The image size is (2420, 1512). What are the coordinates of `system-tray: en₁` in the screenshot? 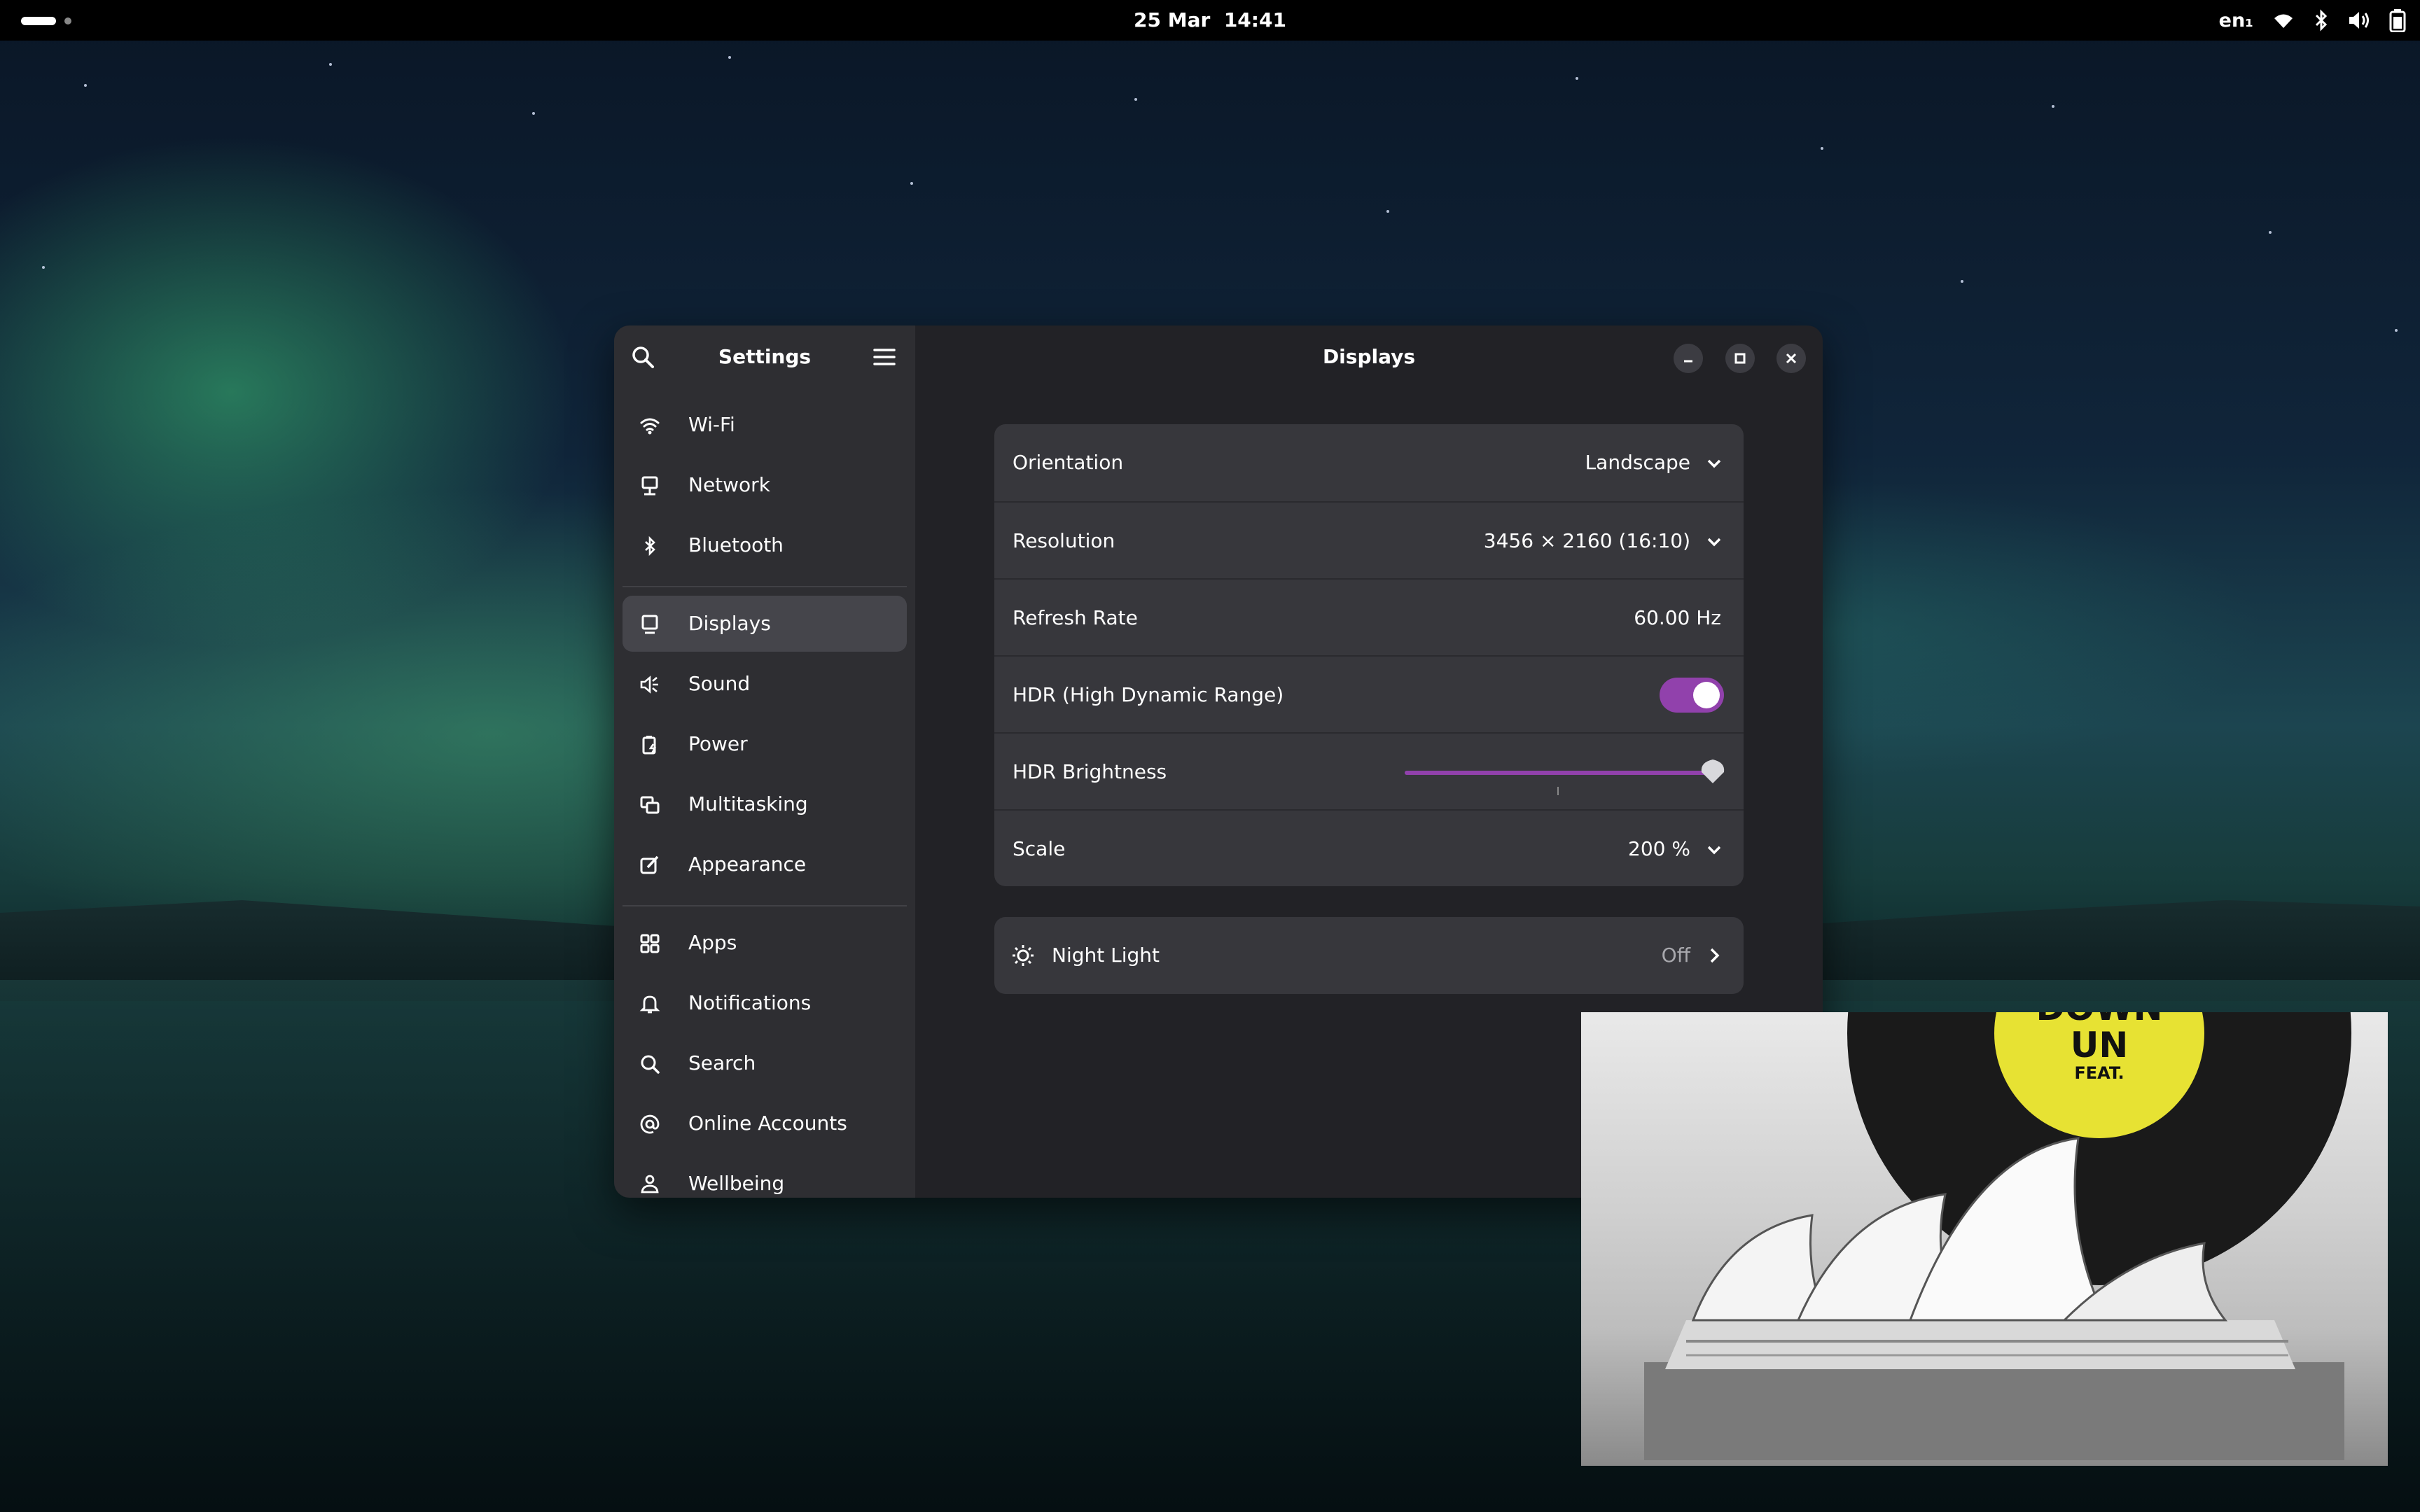 It's located at (2312, 20).